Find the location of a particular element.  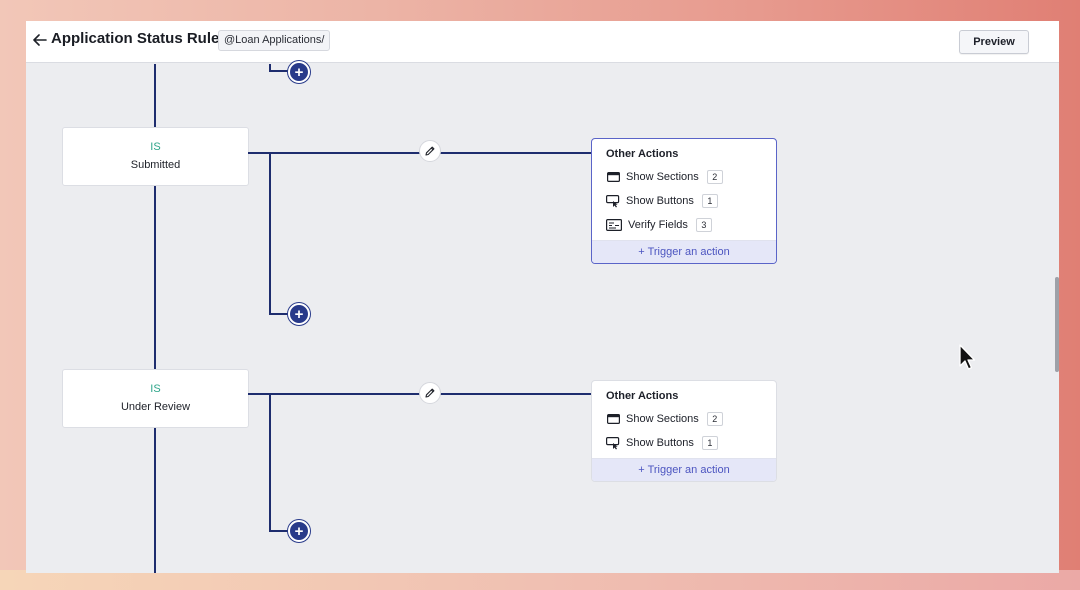

condition-value: Submitted is located at coordinates (155, 165).